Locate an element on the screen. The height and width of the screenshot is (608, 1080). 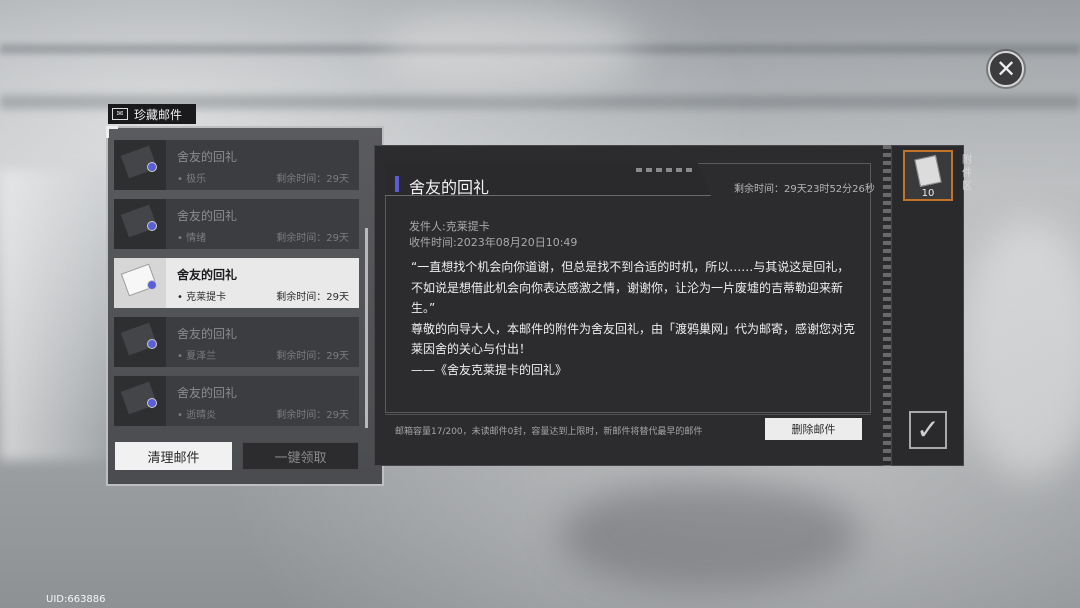
mail-list-item-selected: 舍友的回礼 • 克莱提卡 剩余时间：29天 is located at coordinates (236, 283).